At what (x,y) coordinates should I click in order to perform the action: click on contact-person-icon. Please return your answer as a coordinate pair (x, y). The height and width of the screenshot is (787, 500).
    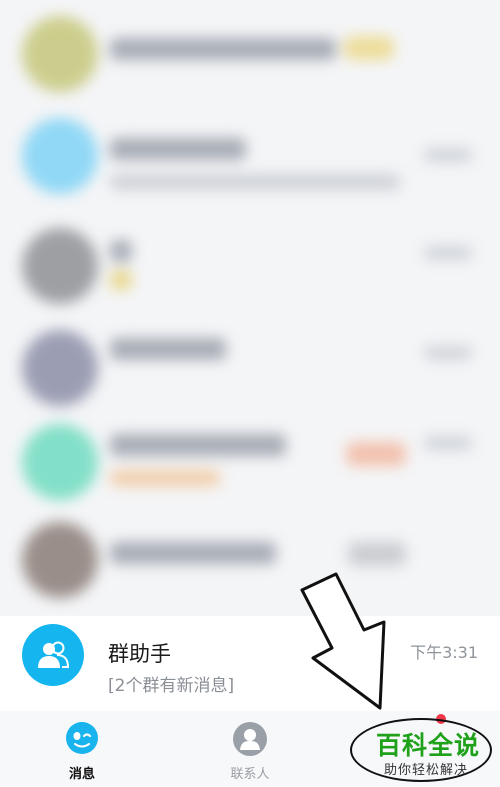
    Looking at the image, I should click on (250, 739).